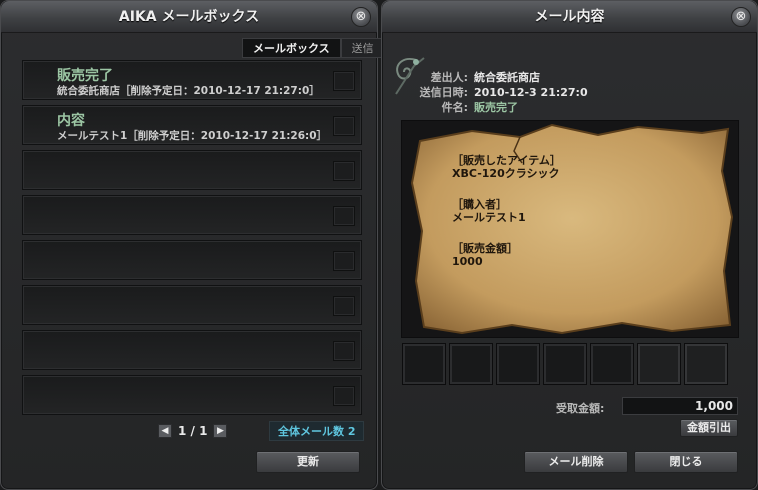 The height and width of the screenshot is (490, 758). I want to click on buyer-header: ［購入者］, so click(479, 204).